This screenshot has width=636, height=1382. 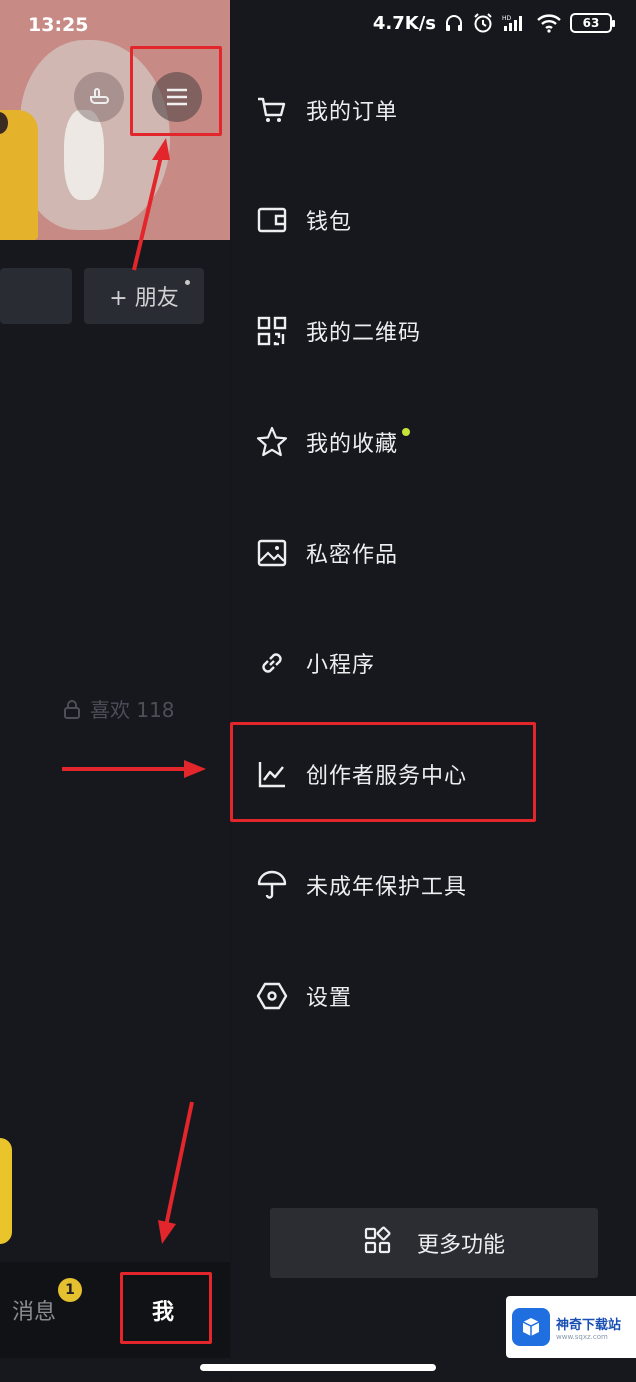 What do you see at coordinates (318, 1367) in the screenshot?
I see `home-indicator` at bounding box center [318, 1367].